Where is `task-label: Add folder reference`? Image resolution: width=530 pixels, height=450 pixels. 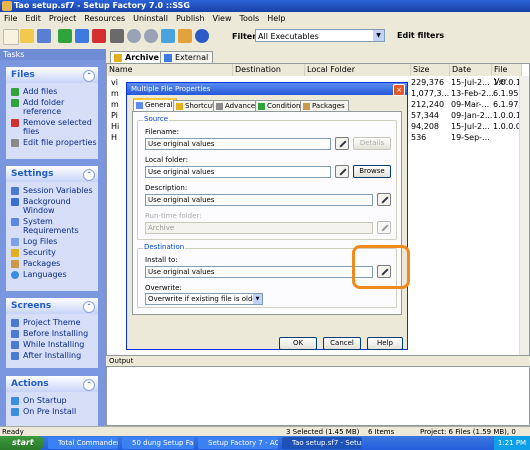
task-label: Add folder reference is located at coordinates (44, 107).